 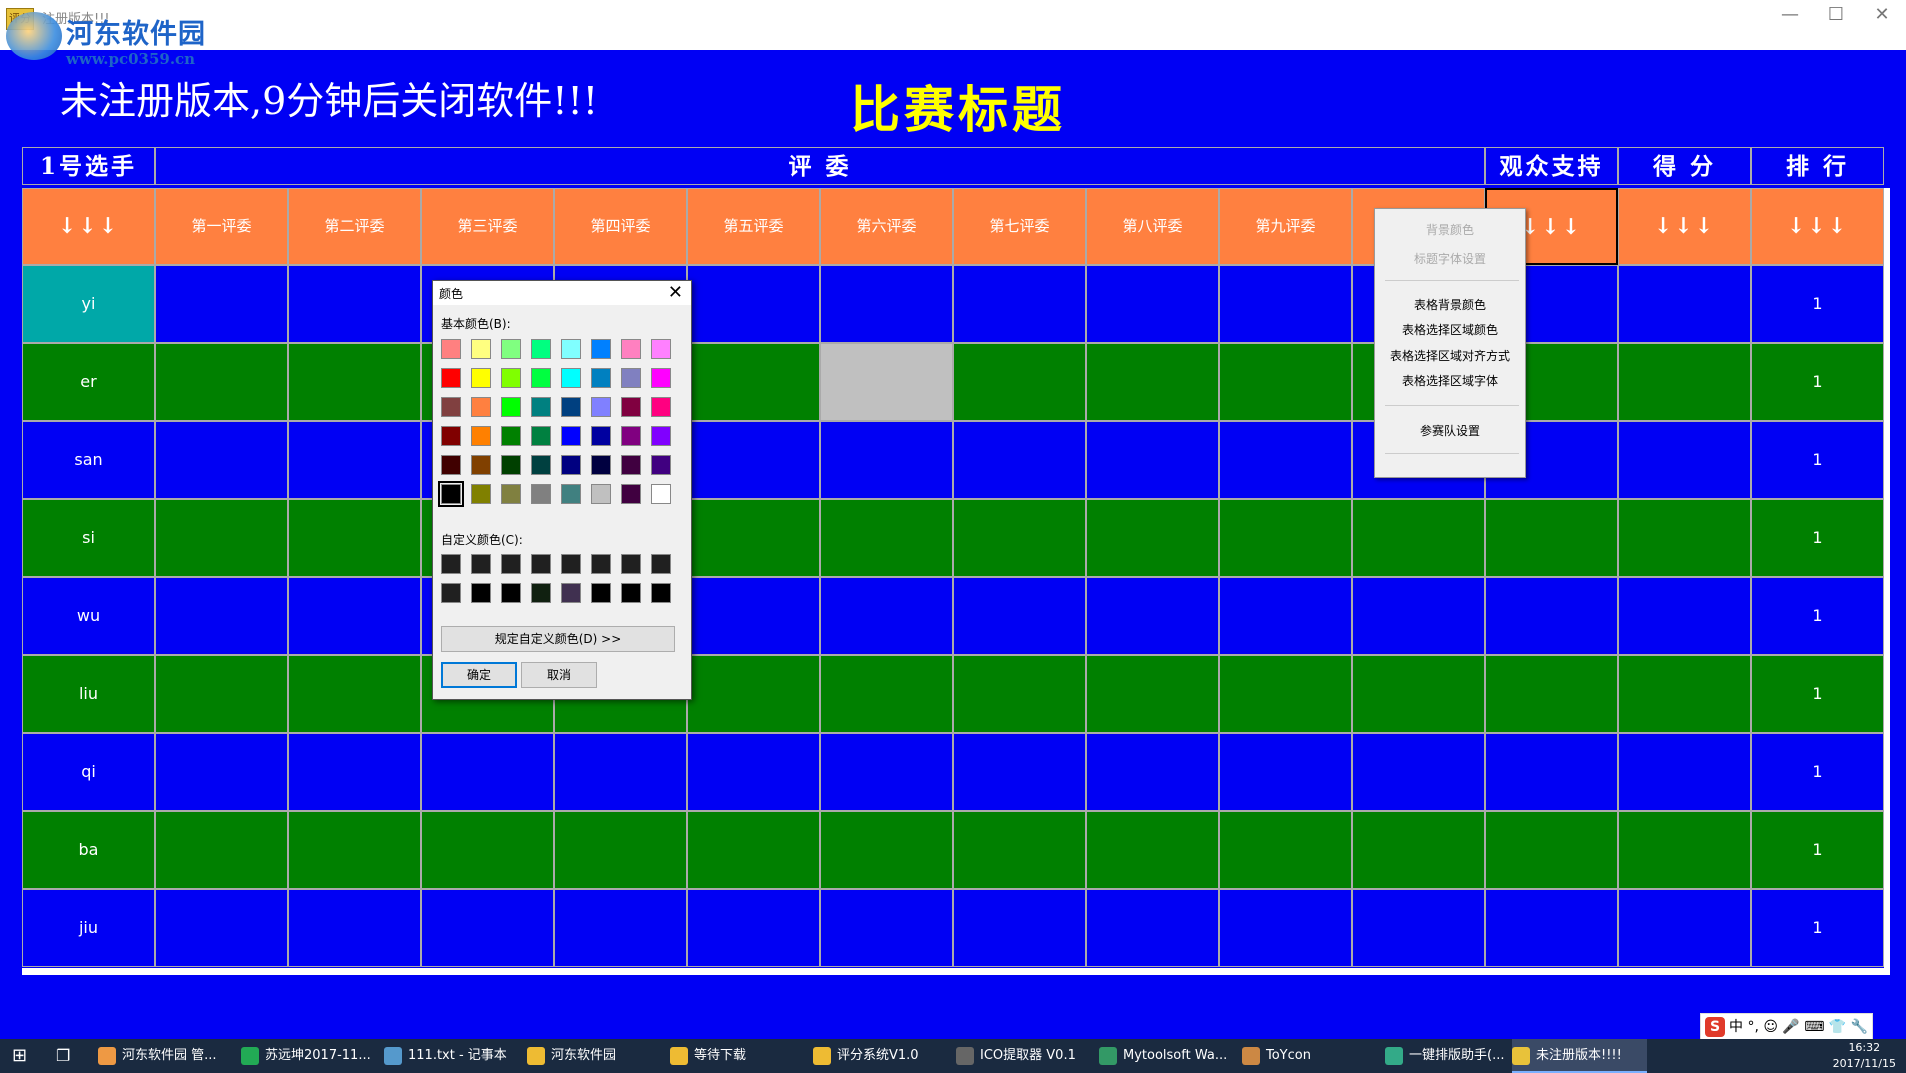 What do you see at coordinates (88, 460) in the screenshot?
I see `player-name-cell: san` at bounding box center [88, 460].